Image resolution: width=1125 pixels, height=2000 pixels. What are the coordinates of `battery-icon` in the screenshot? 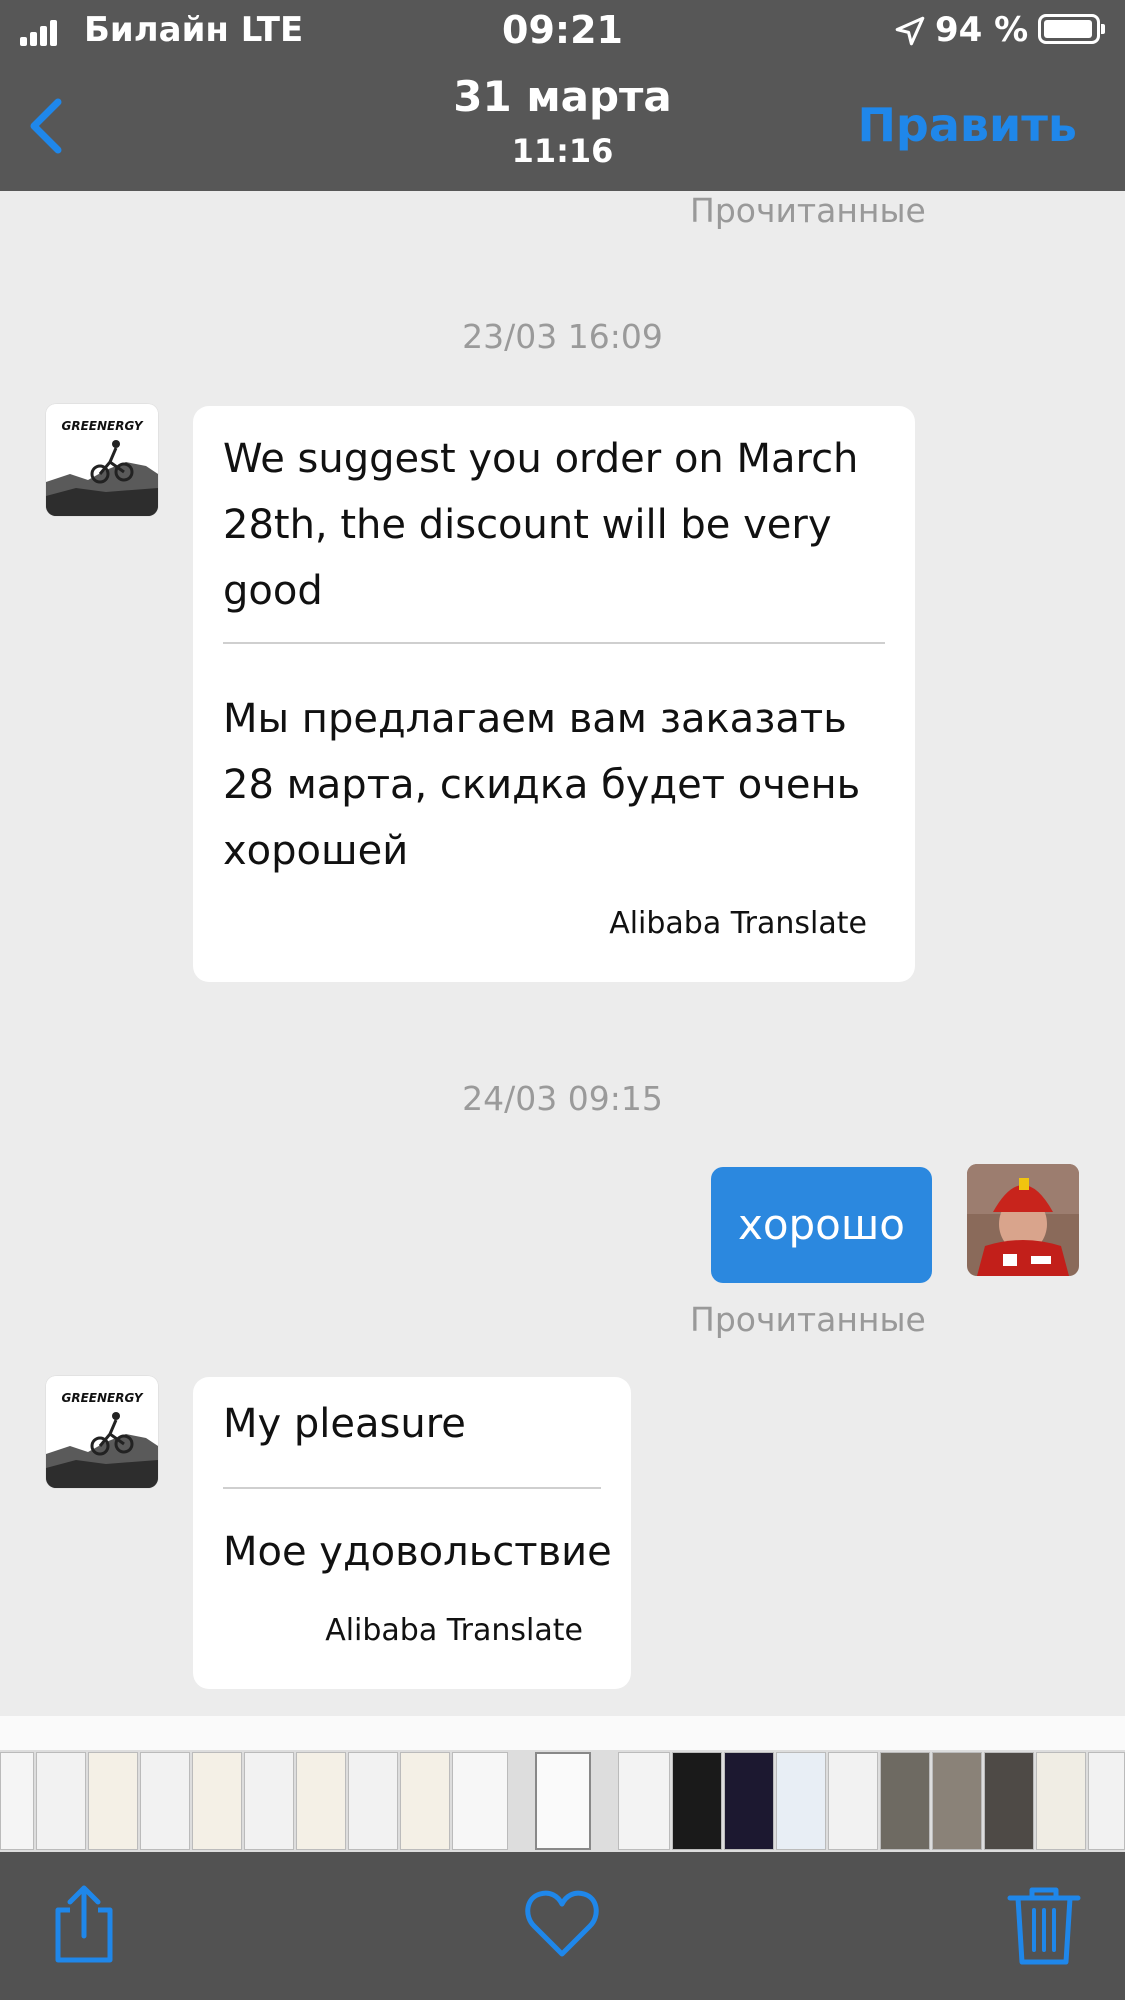 It's located at (1071, 29).